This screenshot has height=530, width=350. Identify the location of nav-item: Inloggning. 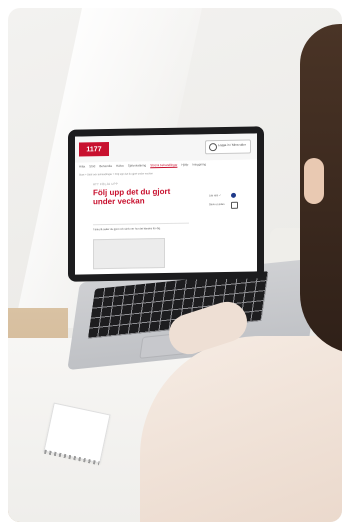
(199, 165).